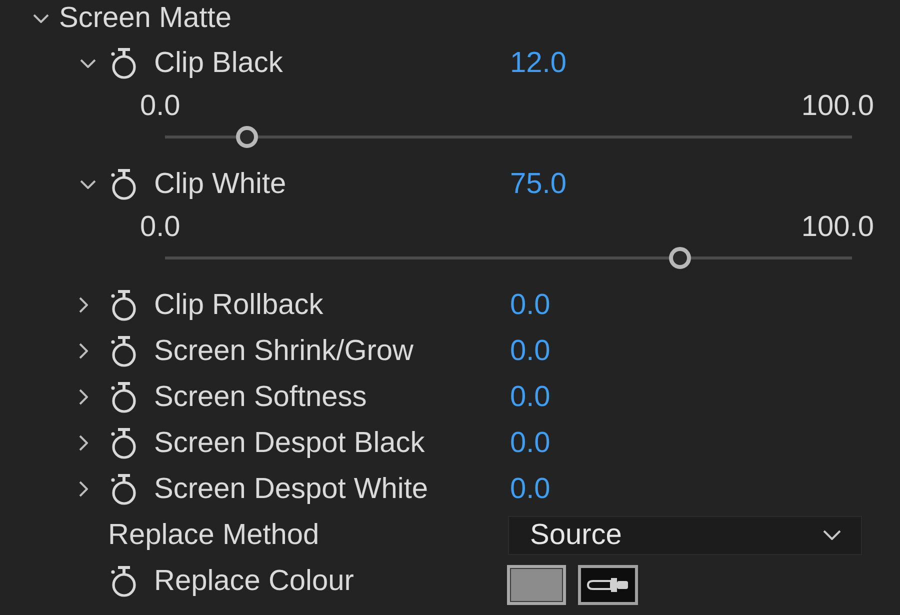 Image resolution: width=900 pixels, height=615 pixels. What do you see at coordinates (260, 397) in the screenshot?
I see `property-label: Screen Softness` at bounding box center [260, 397].